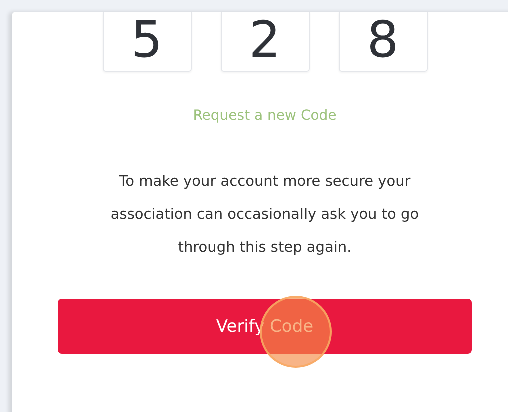  What do you see at coordinates (265, 42) in the screenshot?
I see `code-digit-field: 2` at bounding box center [265, 42].